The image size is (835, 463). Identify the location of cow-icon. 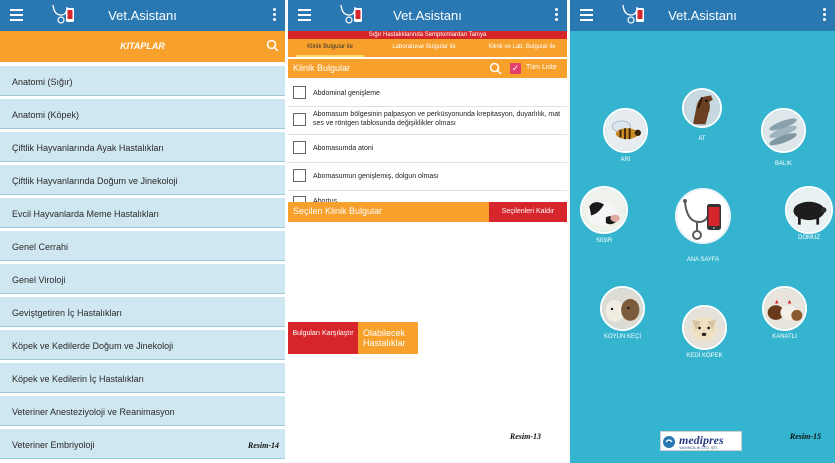
(604, 210).